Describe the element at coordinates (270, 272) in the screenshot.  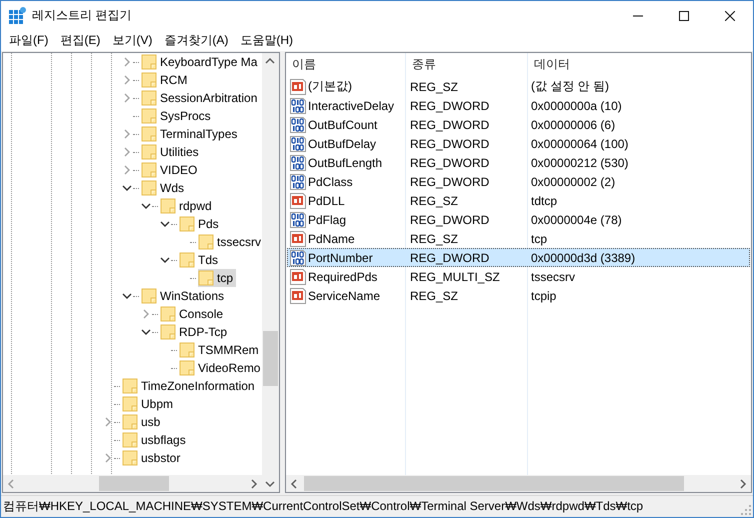
I see `vertical-scrollbar` at that location.